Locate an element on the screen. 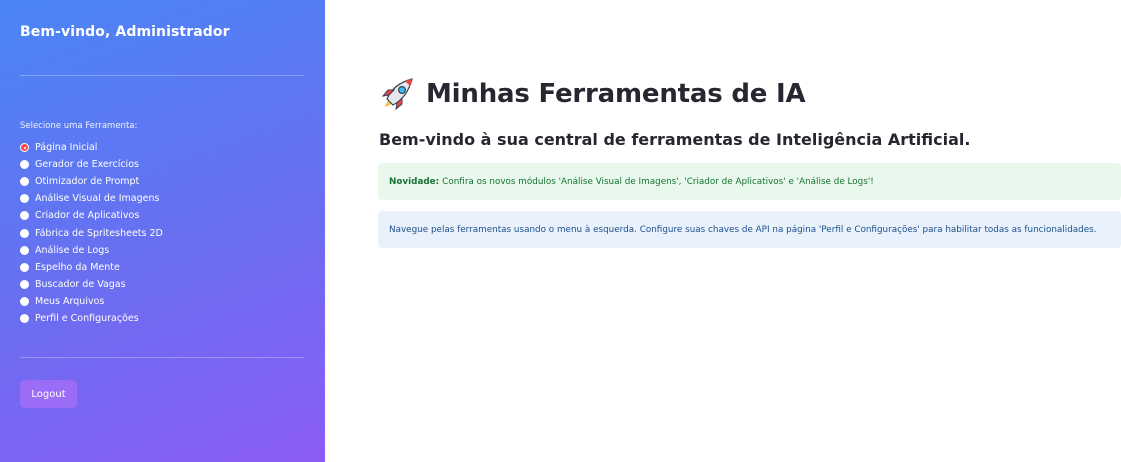 The image size is (1121, 462). tool-radio-group-label: Selecione uma Ferramenta: is located at coordinates (79, 126).